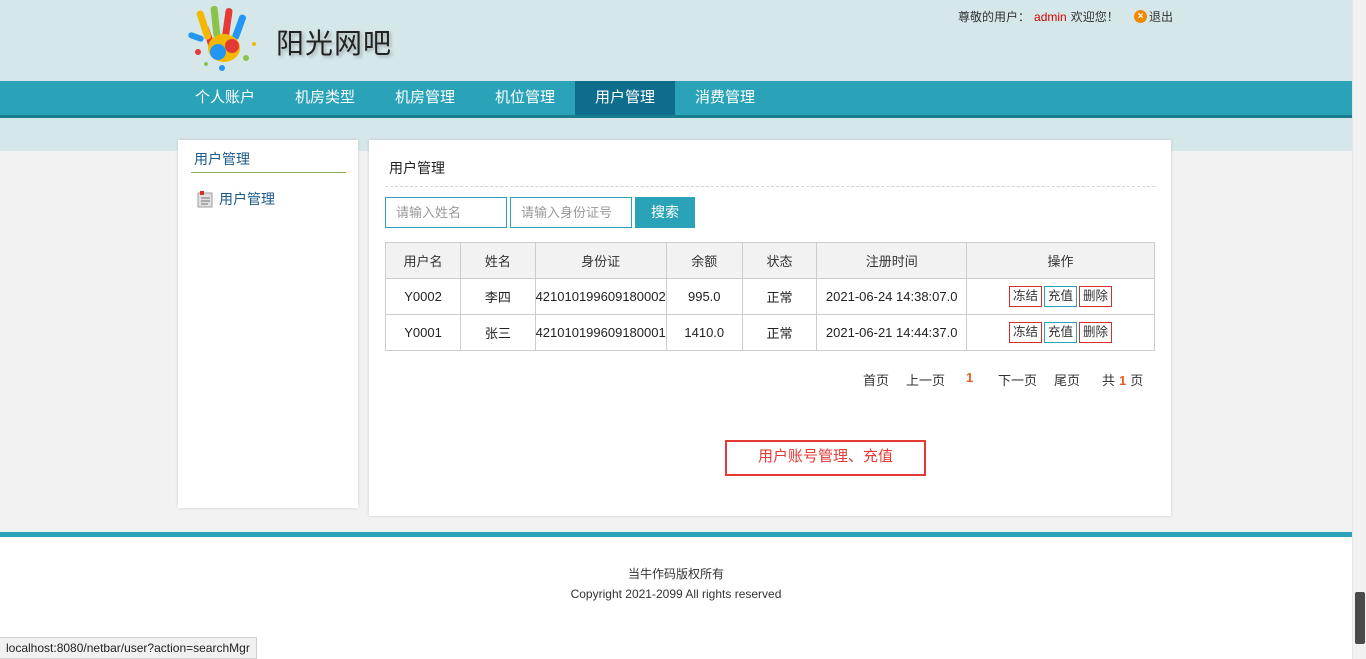 Image resolution: width=1366 pixels, height=659 pixels. Describe the element at coordinates (704, 260) in the screenshot. I see `column-header-balance: 余额` at that location.